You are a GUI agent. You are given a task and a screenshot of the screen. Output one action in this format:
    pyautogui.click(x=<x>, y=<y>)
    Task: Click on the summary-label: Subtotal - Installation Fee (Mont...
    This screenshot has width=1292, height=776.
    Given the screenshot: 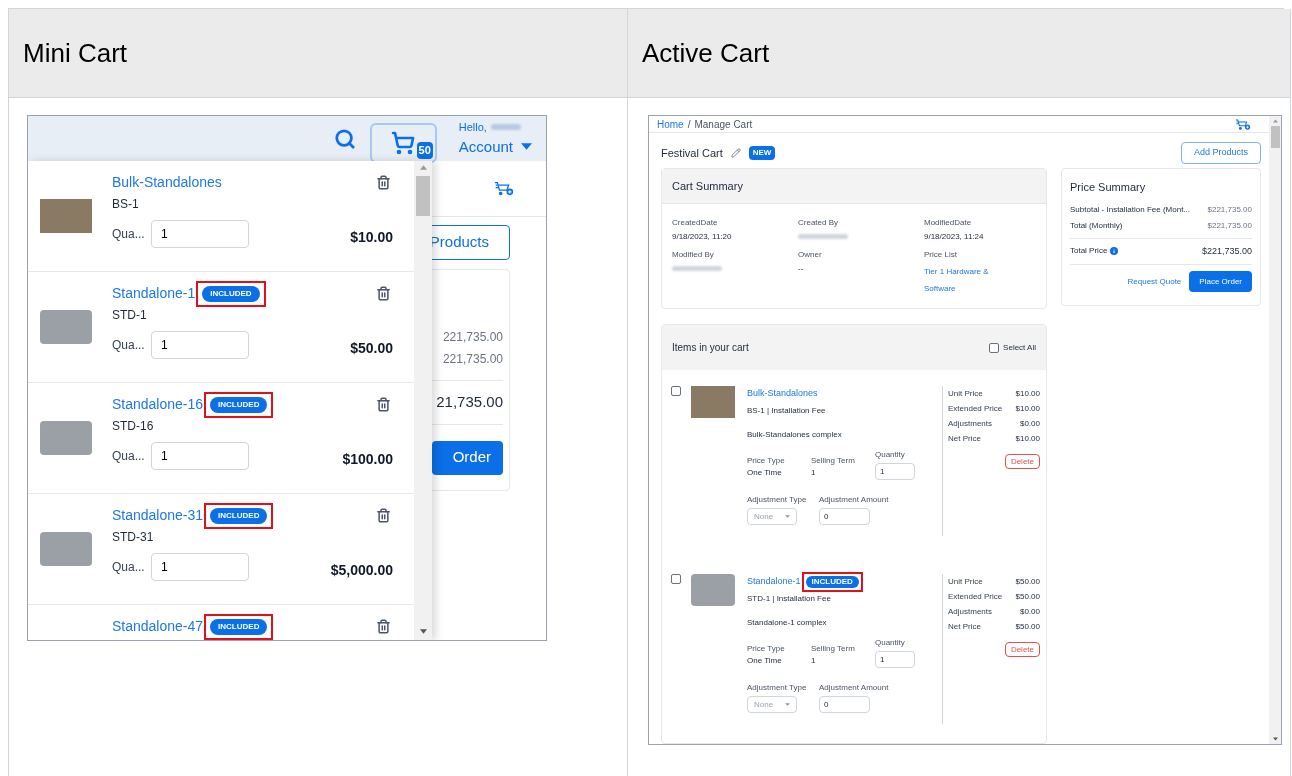 What is the action you would take?
    pyautogui.click(x=1130, y=209)
    